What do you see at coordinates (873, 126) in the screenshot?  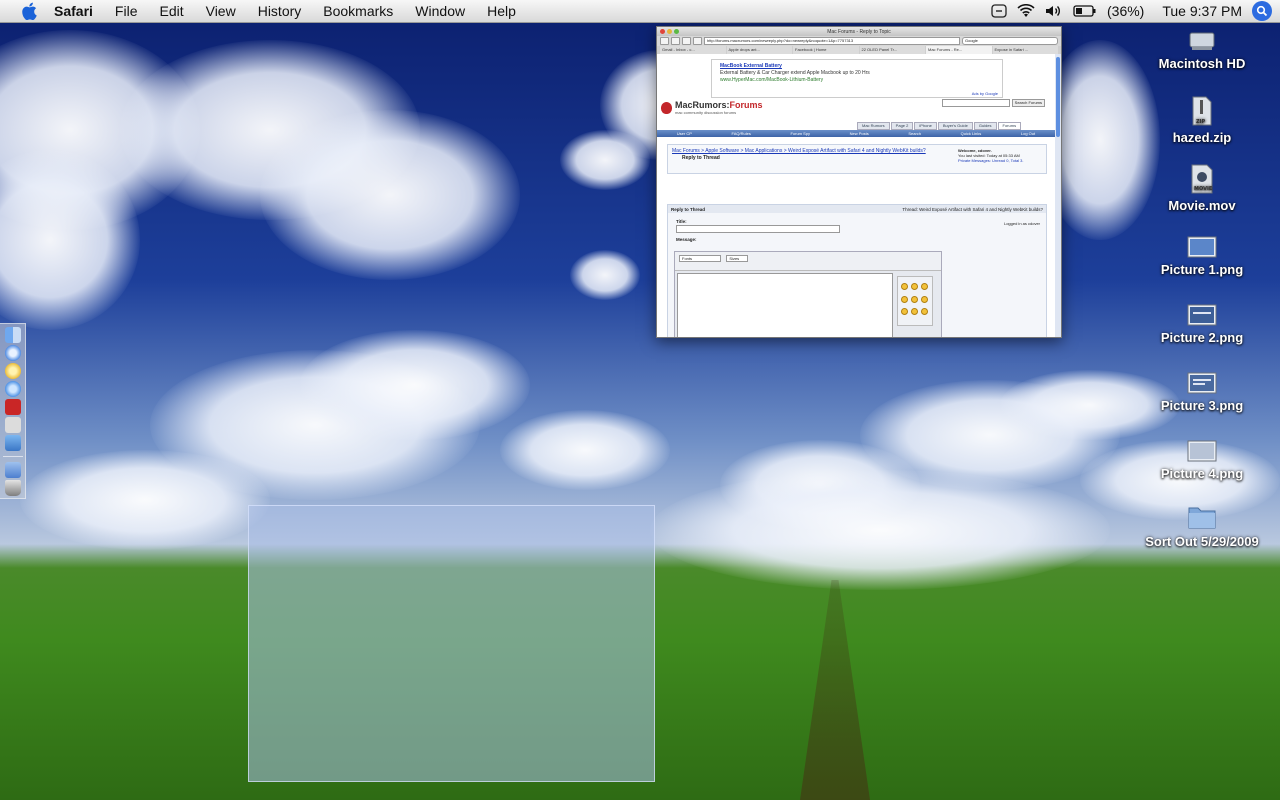 I see `navtab-mac-rumors: Mac Rumors` at bounding box center [873, 126].